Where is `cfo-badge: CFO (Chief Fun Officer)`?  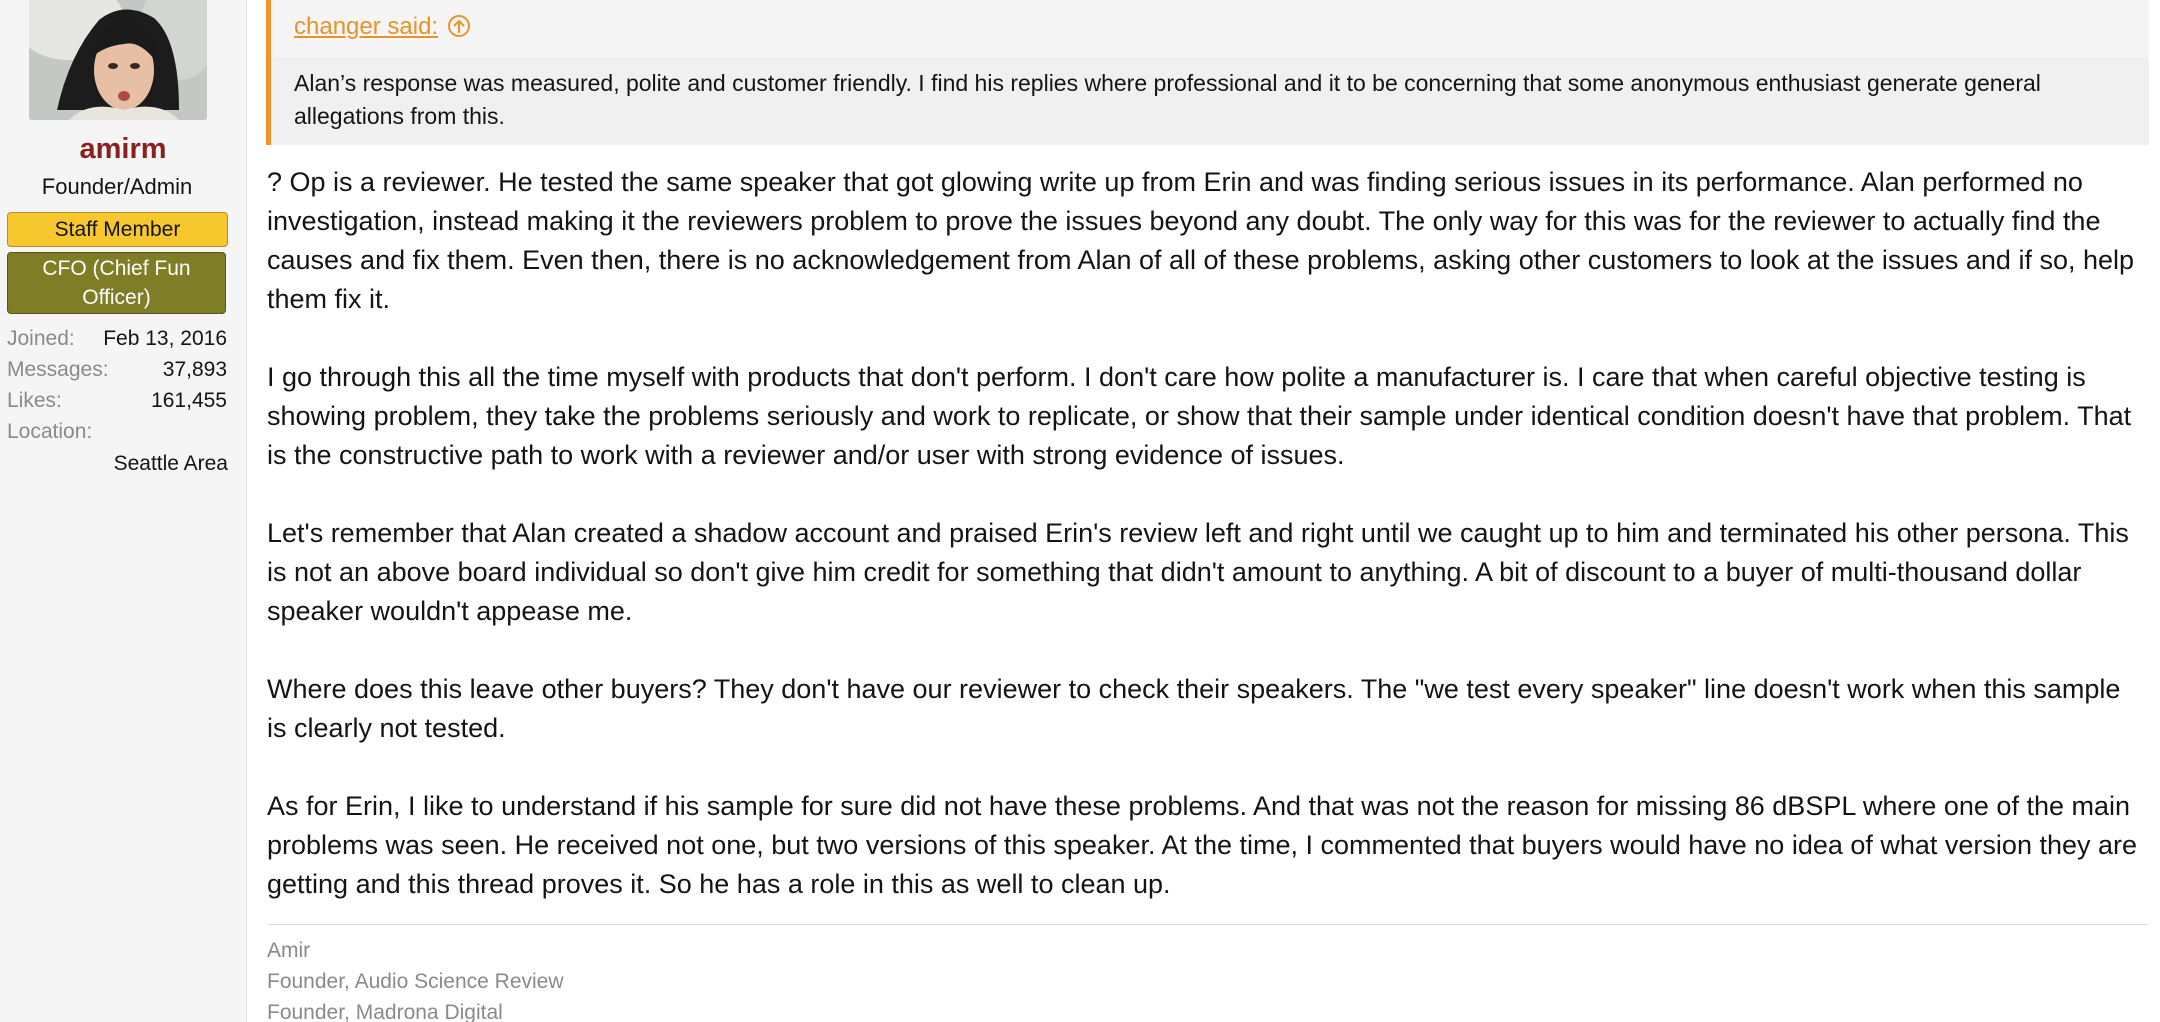
cfo-badge: CFO (Chief Fun Officer) is located at coordinates (116, 283).